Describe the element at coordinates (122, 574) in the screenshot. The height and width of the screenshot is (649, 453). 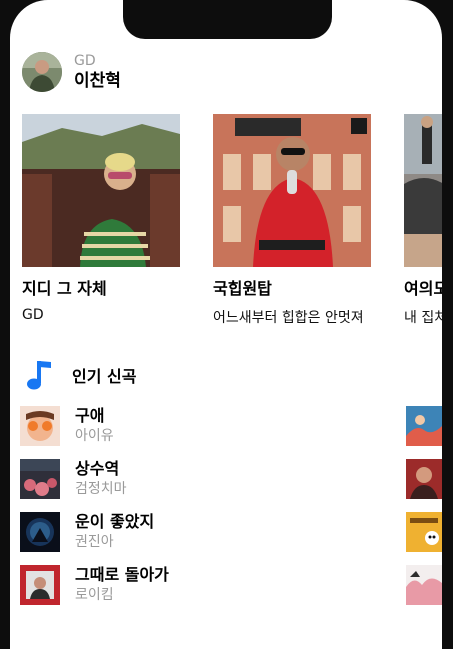
I see `song-title: 그때로 돌아가` at that location.